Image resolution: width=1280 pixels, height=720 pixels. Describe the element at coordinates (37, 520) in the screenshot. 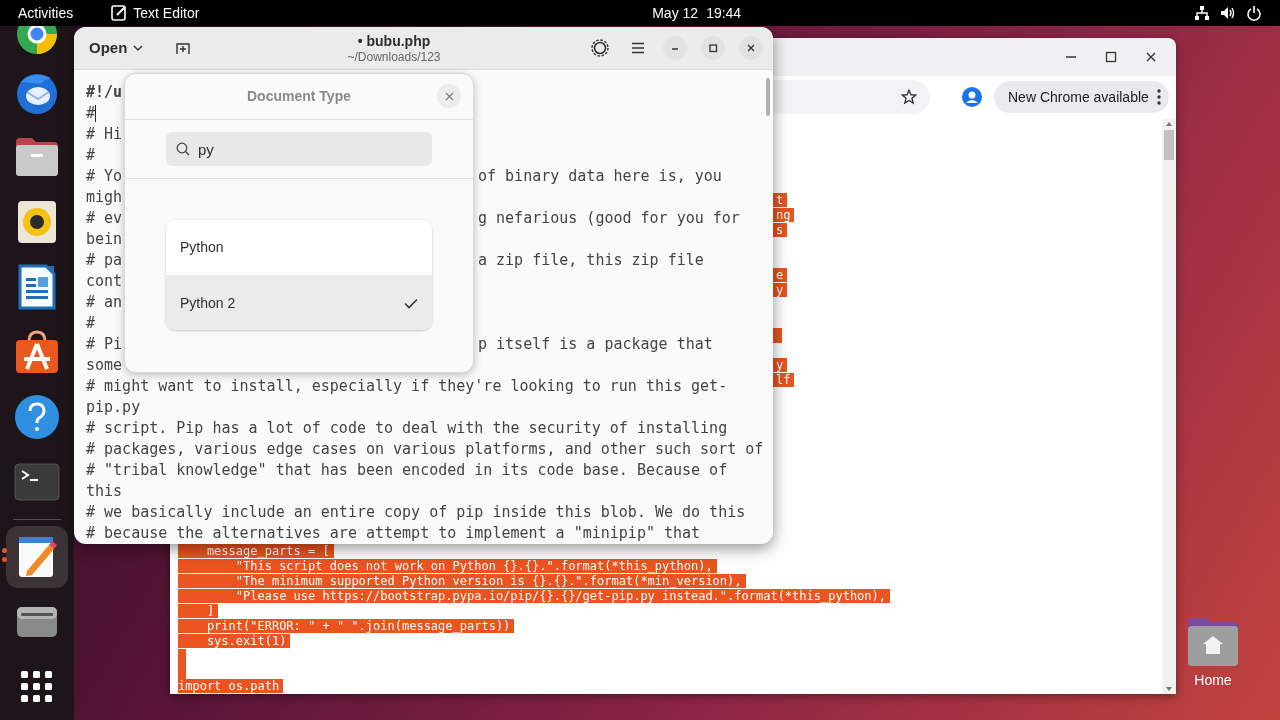

I see `dock-separator` at that location.